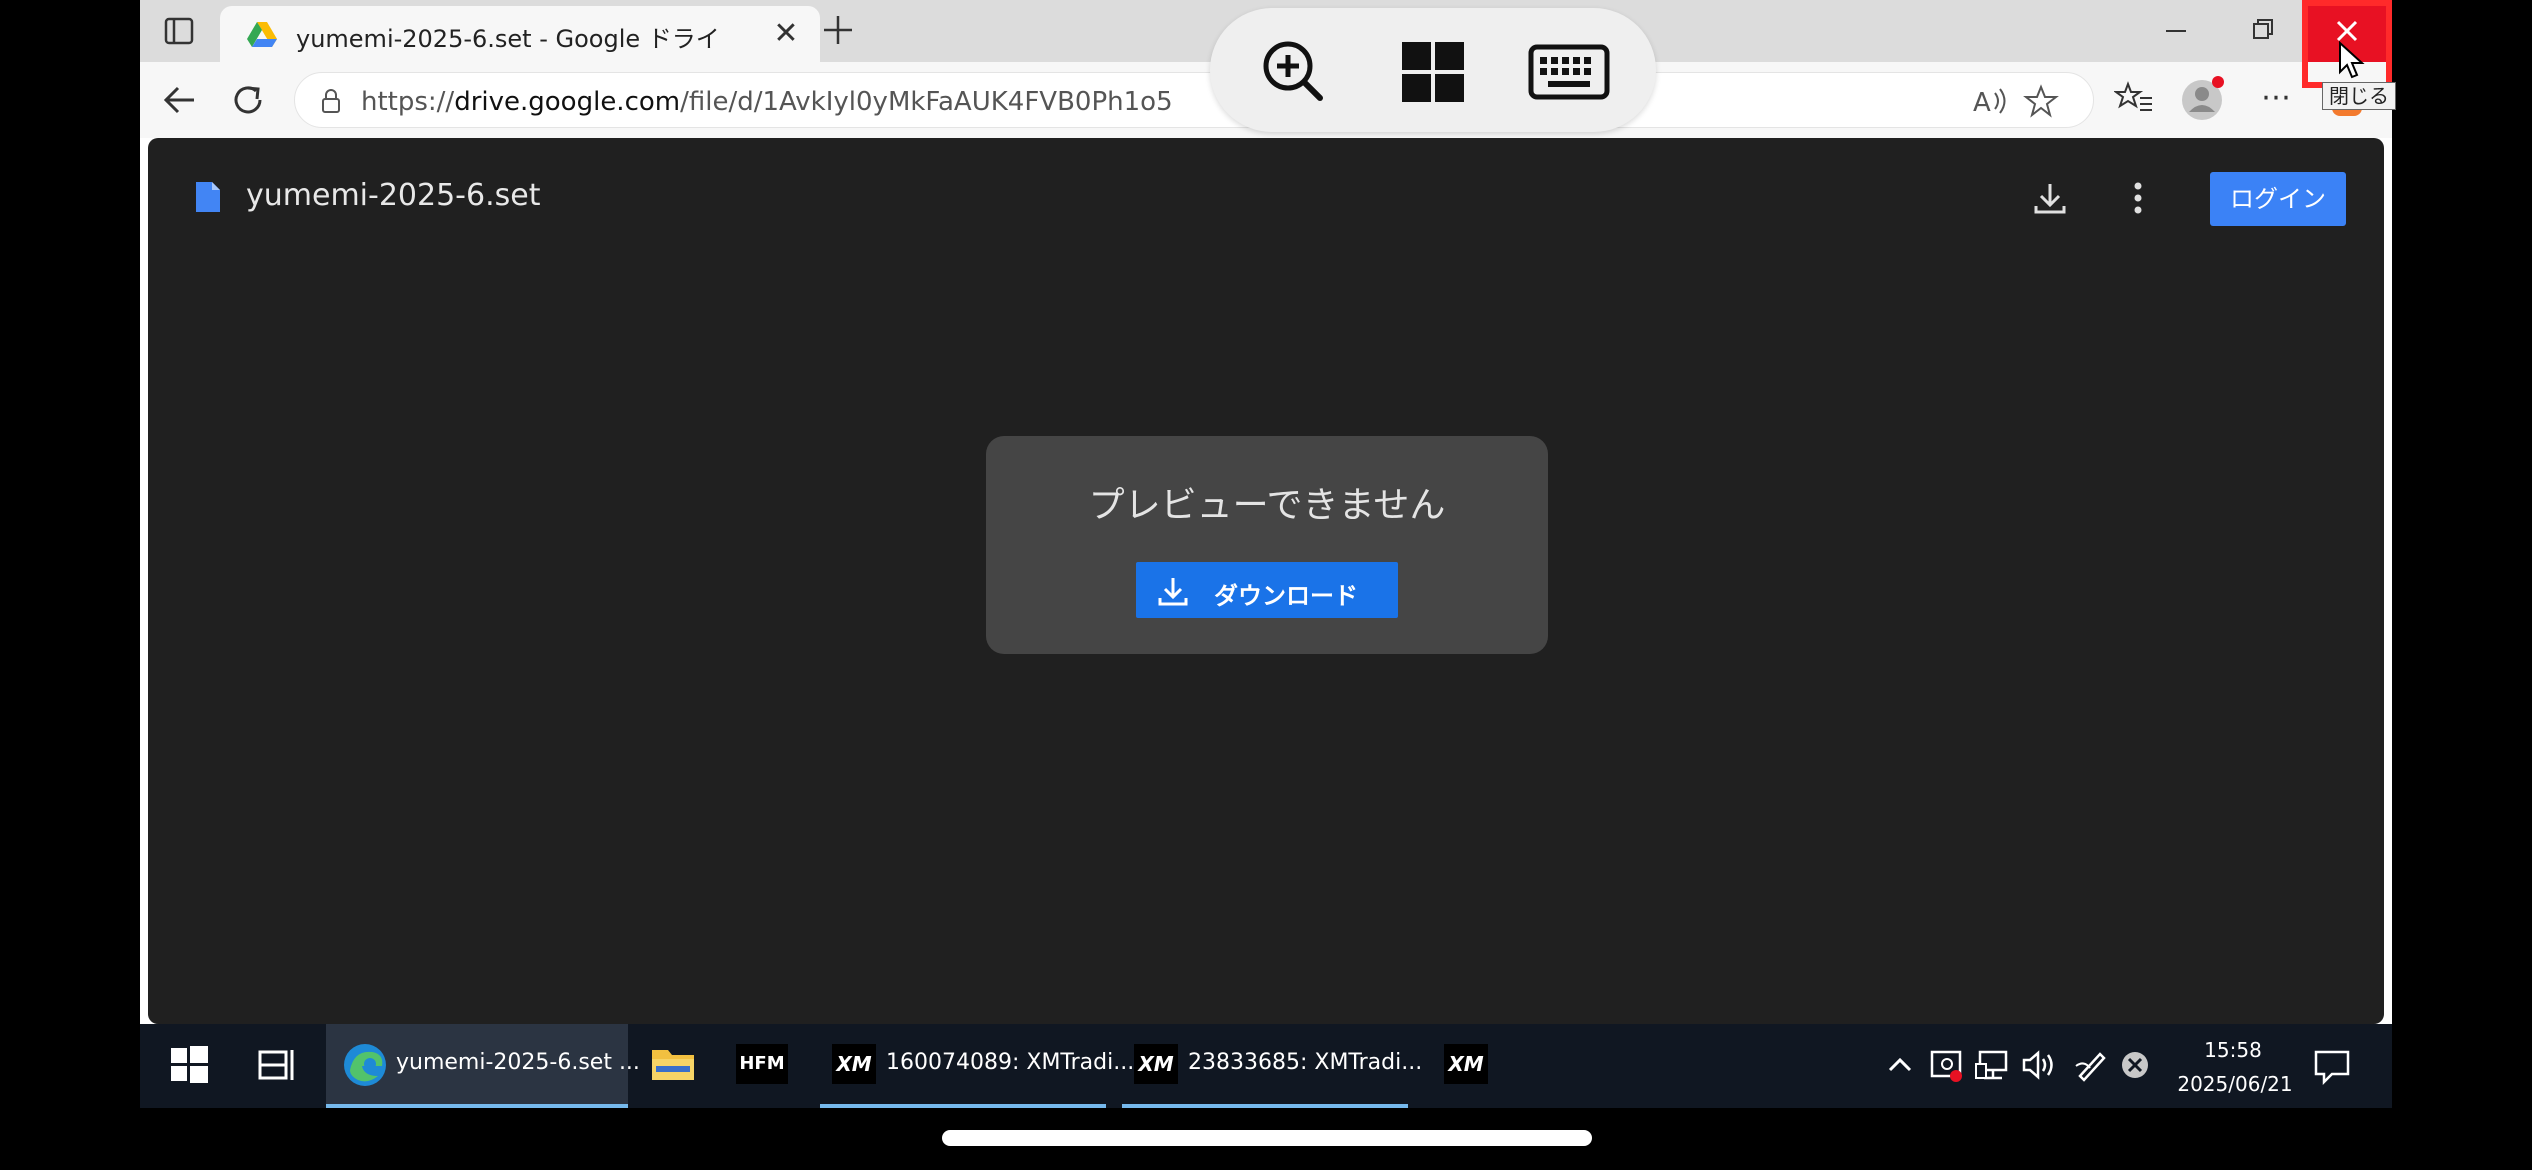  What do you see at coordinates (2235, 1084) in the screenshot?
I see `clock-date: 2025/06/21` at bounding box center [2235, 1084].